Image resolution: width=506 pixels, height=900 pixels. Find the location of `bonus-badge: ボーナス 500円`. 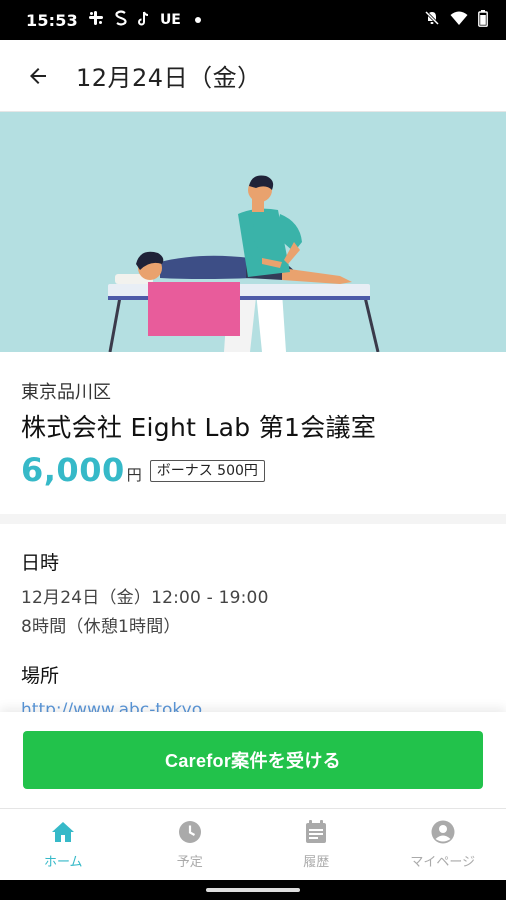

bonus-badge: ボーナス 500円 is located at coordinates (207, 471).